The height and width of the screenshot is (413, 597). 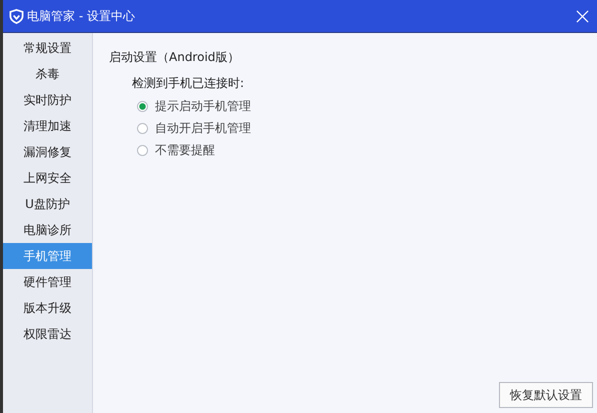 What do you see at coordinates (47, 178) in the screenshot?
I see `sidebar-item: 上网安全` at bounding box center [47, 178].